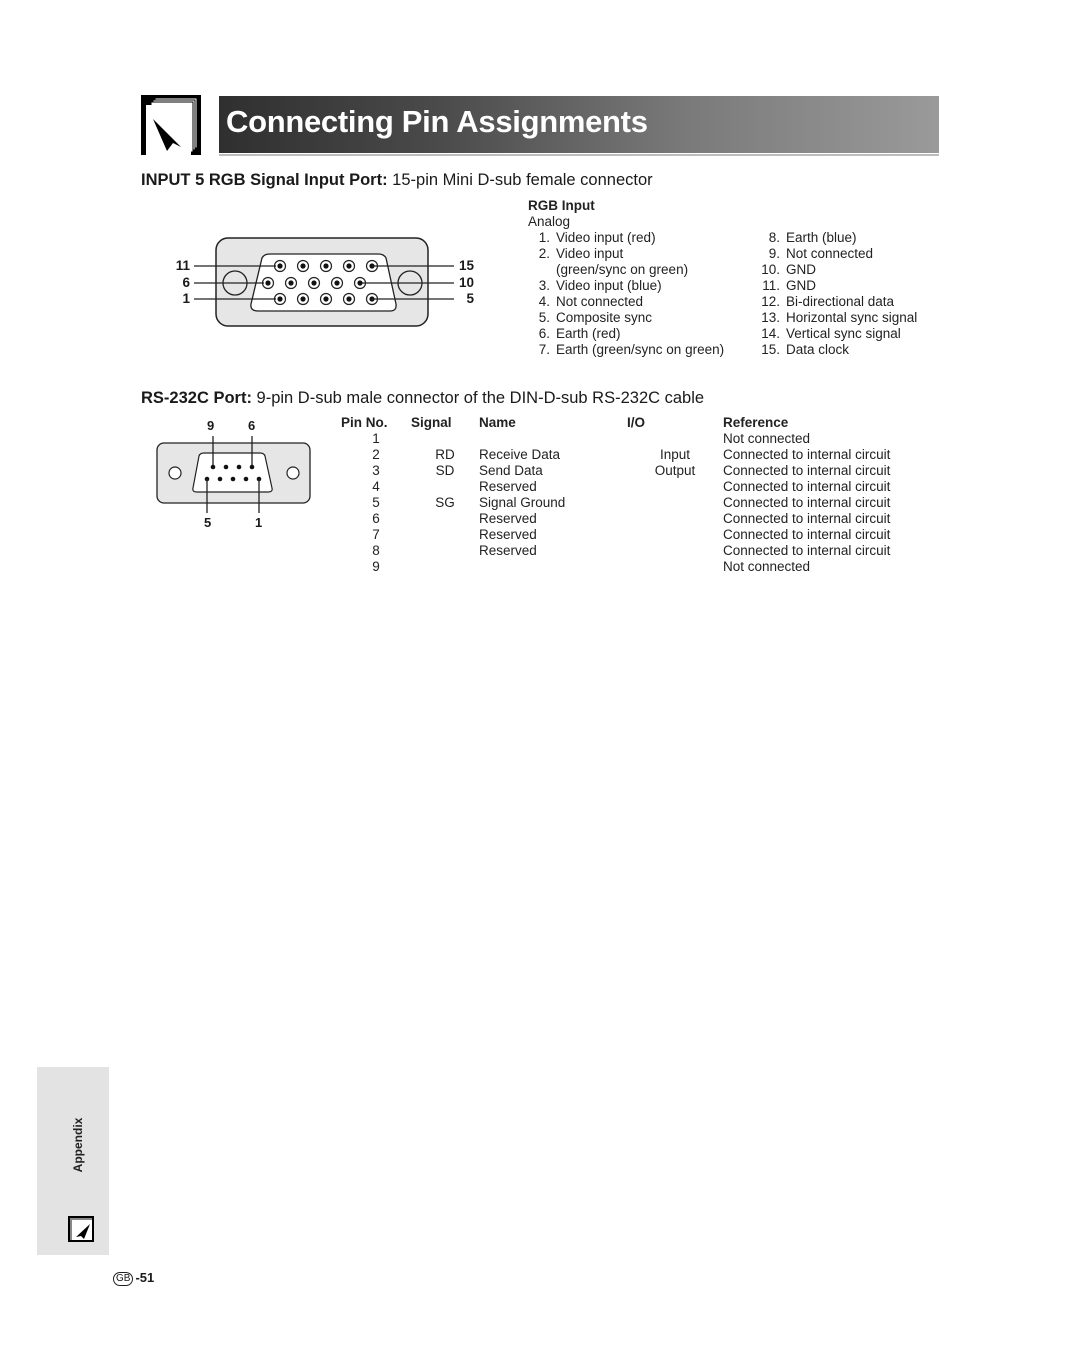  Describe the element at coordinates (252, 425) in the screenshot. I see `db9-label-6: 6` at that location.